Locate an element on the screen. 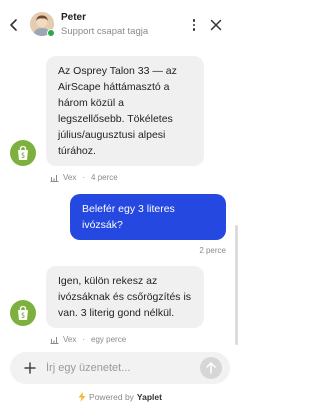  chevron-left-icon is located at coordinates (13, 25).